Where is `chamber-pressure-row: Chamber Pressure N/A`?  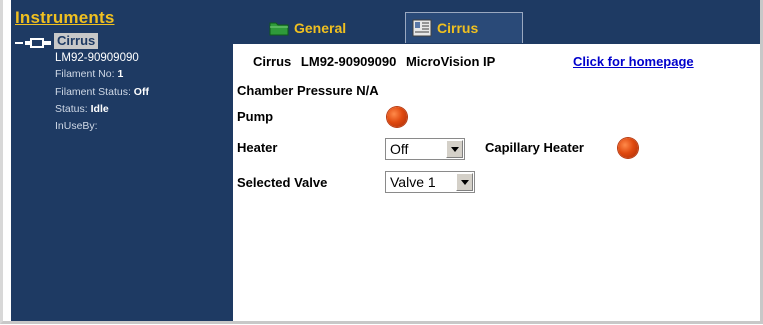 chamber-pressure-row: Chamber Pressure N/A is located at coordinates (308, 90).